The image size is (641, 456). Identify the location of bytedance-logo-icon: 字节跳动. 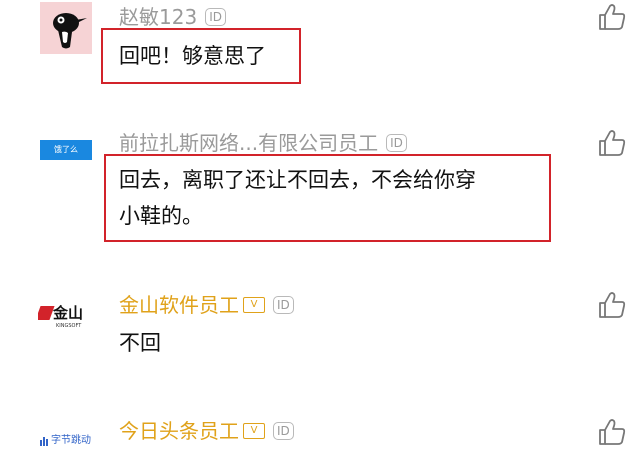
(68, 442).